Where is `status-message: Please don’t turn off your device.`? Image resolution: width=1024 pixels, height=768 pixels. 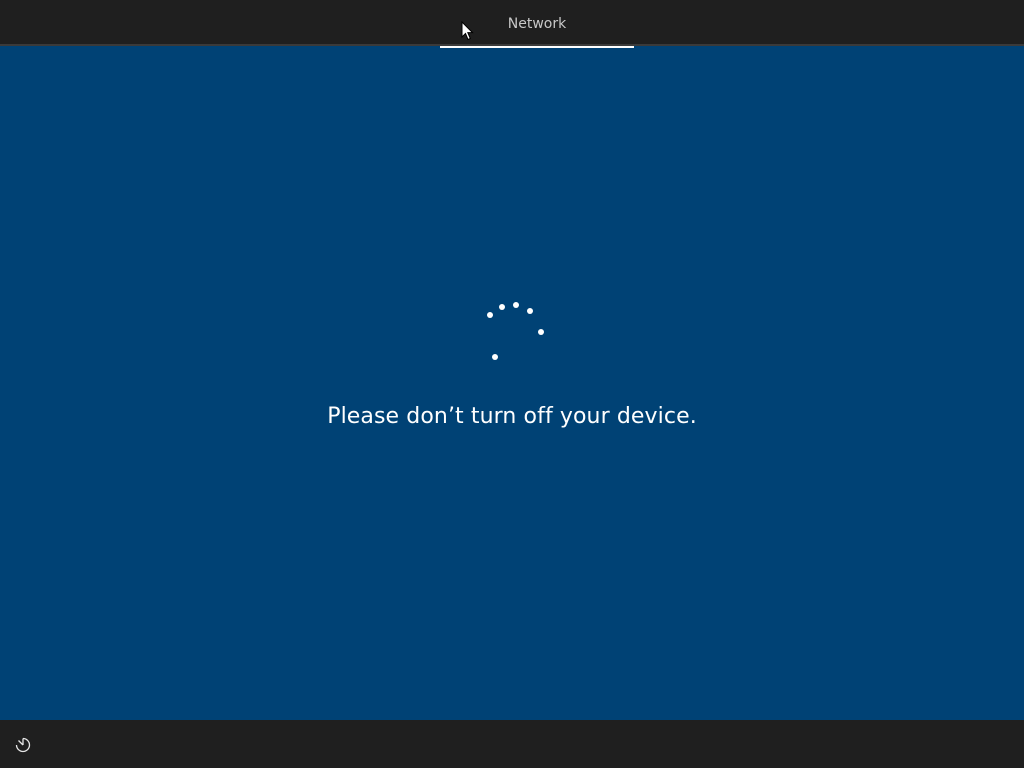
status-message: Please don’t turn off your device. is located at coordinates (512, 416).